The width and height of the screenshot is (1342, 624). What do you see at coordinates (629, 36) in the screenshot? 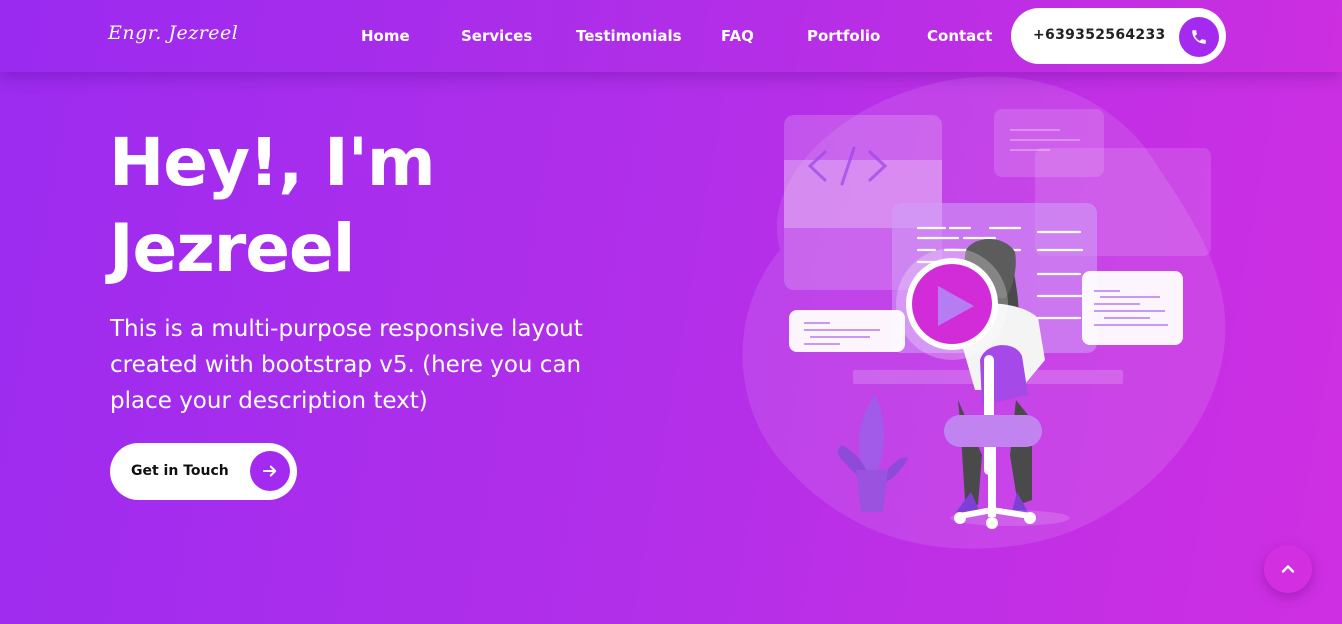
I see `nav-link-testimonials: Testimonials` at bounding box center [629, 36].